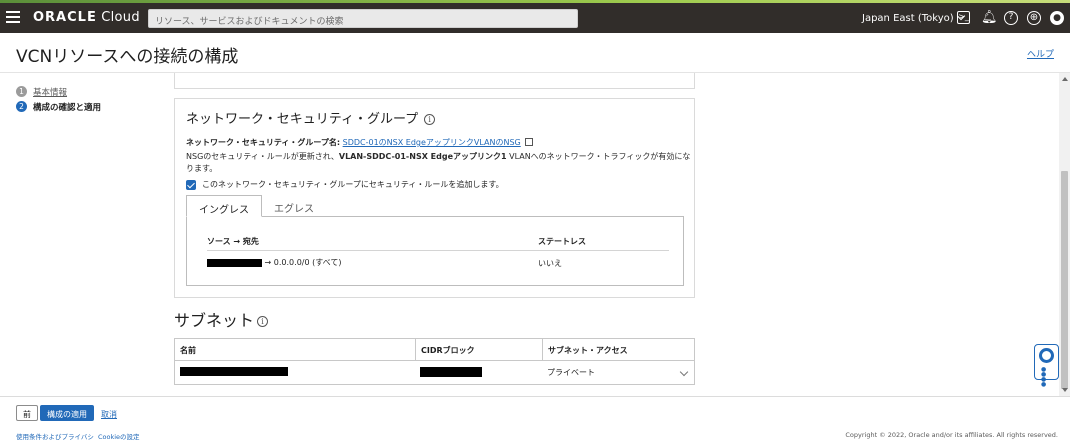 The width and height of the screenshot is (1070, 441). I want to click on cancel-link: 取消, so click(109, 413).